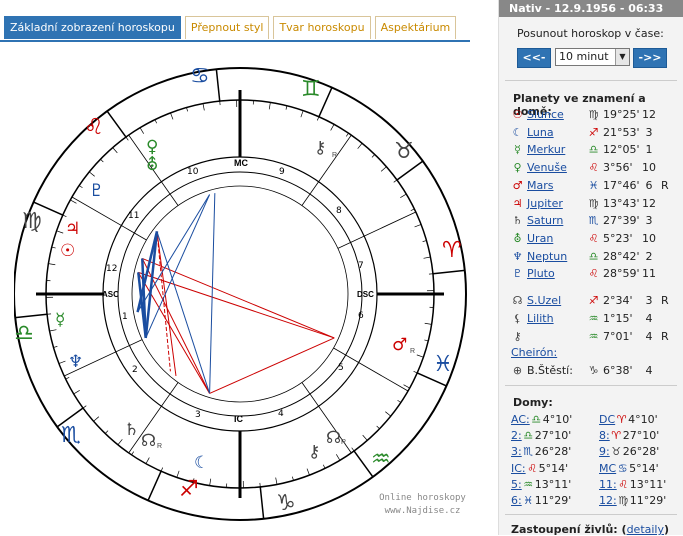  What do you see at coordinates (321, 27) in the screenshot?
I see `tab-chart-shape: Tvar horoskopu` at bounding box center [321, 27].